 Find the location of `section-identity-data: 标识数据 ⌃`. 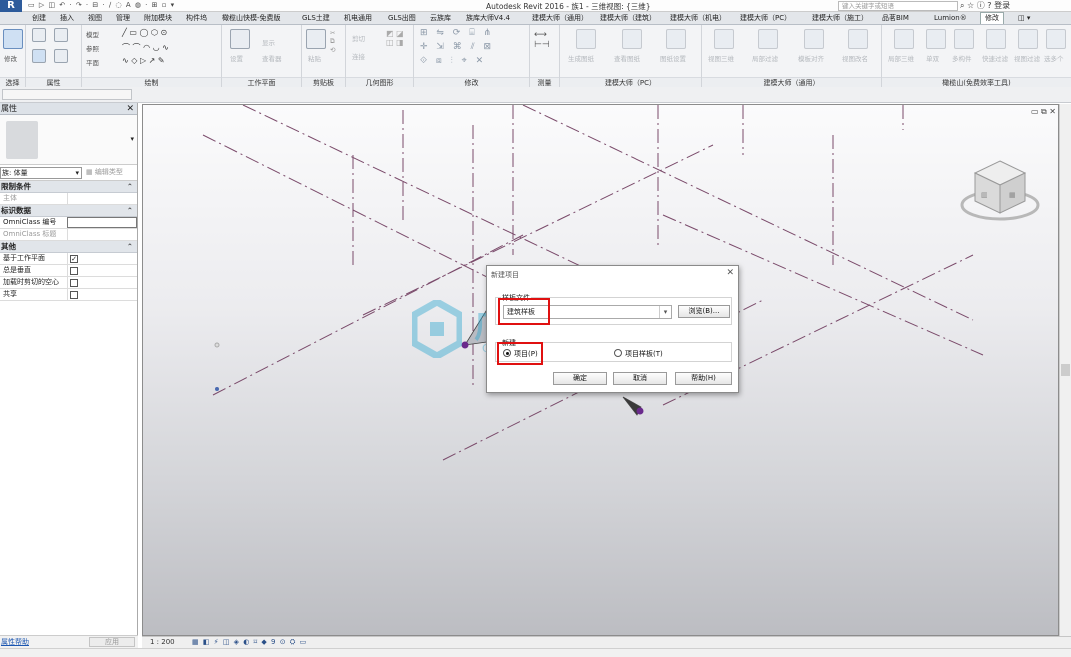

section-identity-data: 标识数据 ⌃ is located at coordinates (68, 211).